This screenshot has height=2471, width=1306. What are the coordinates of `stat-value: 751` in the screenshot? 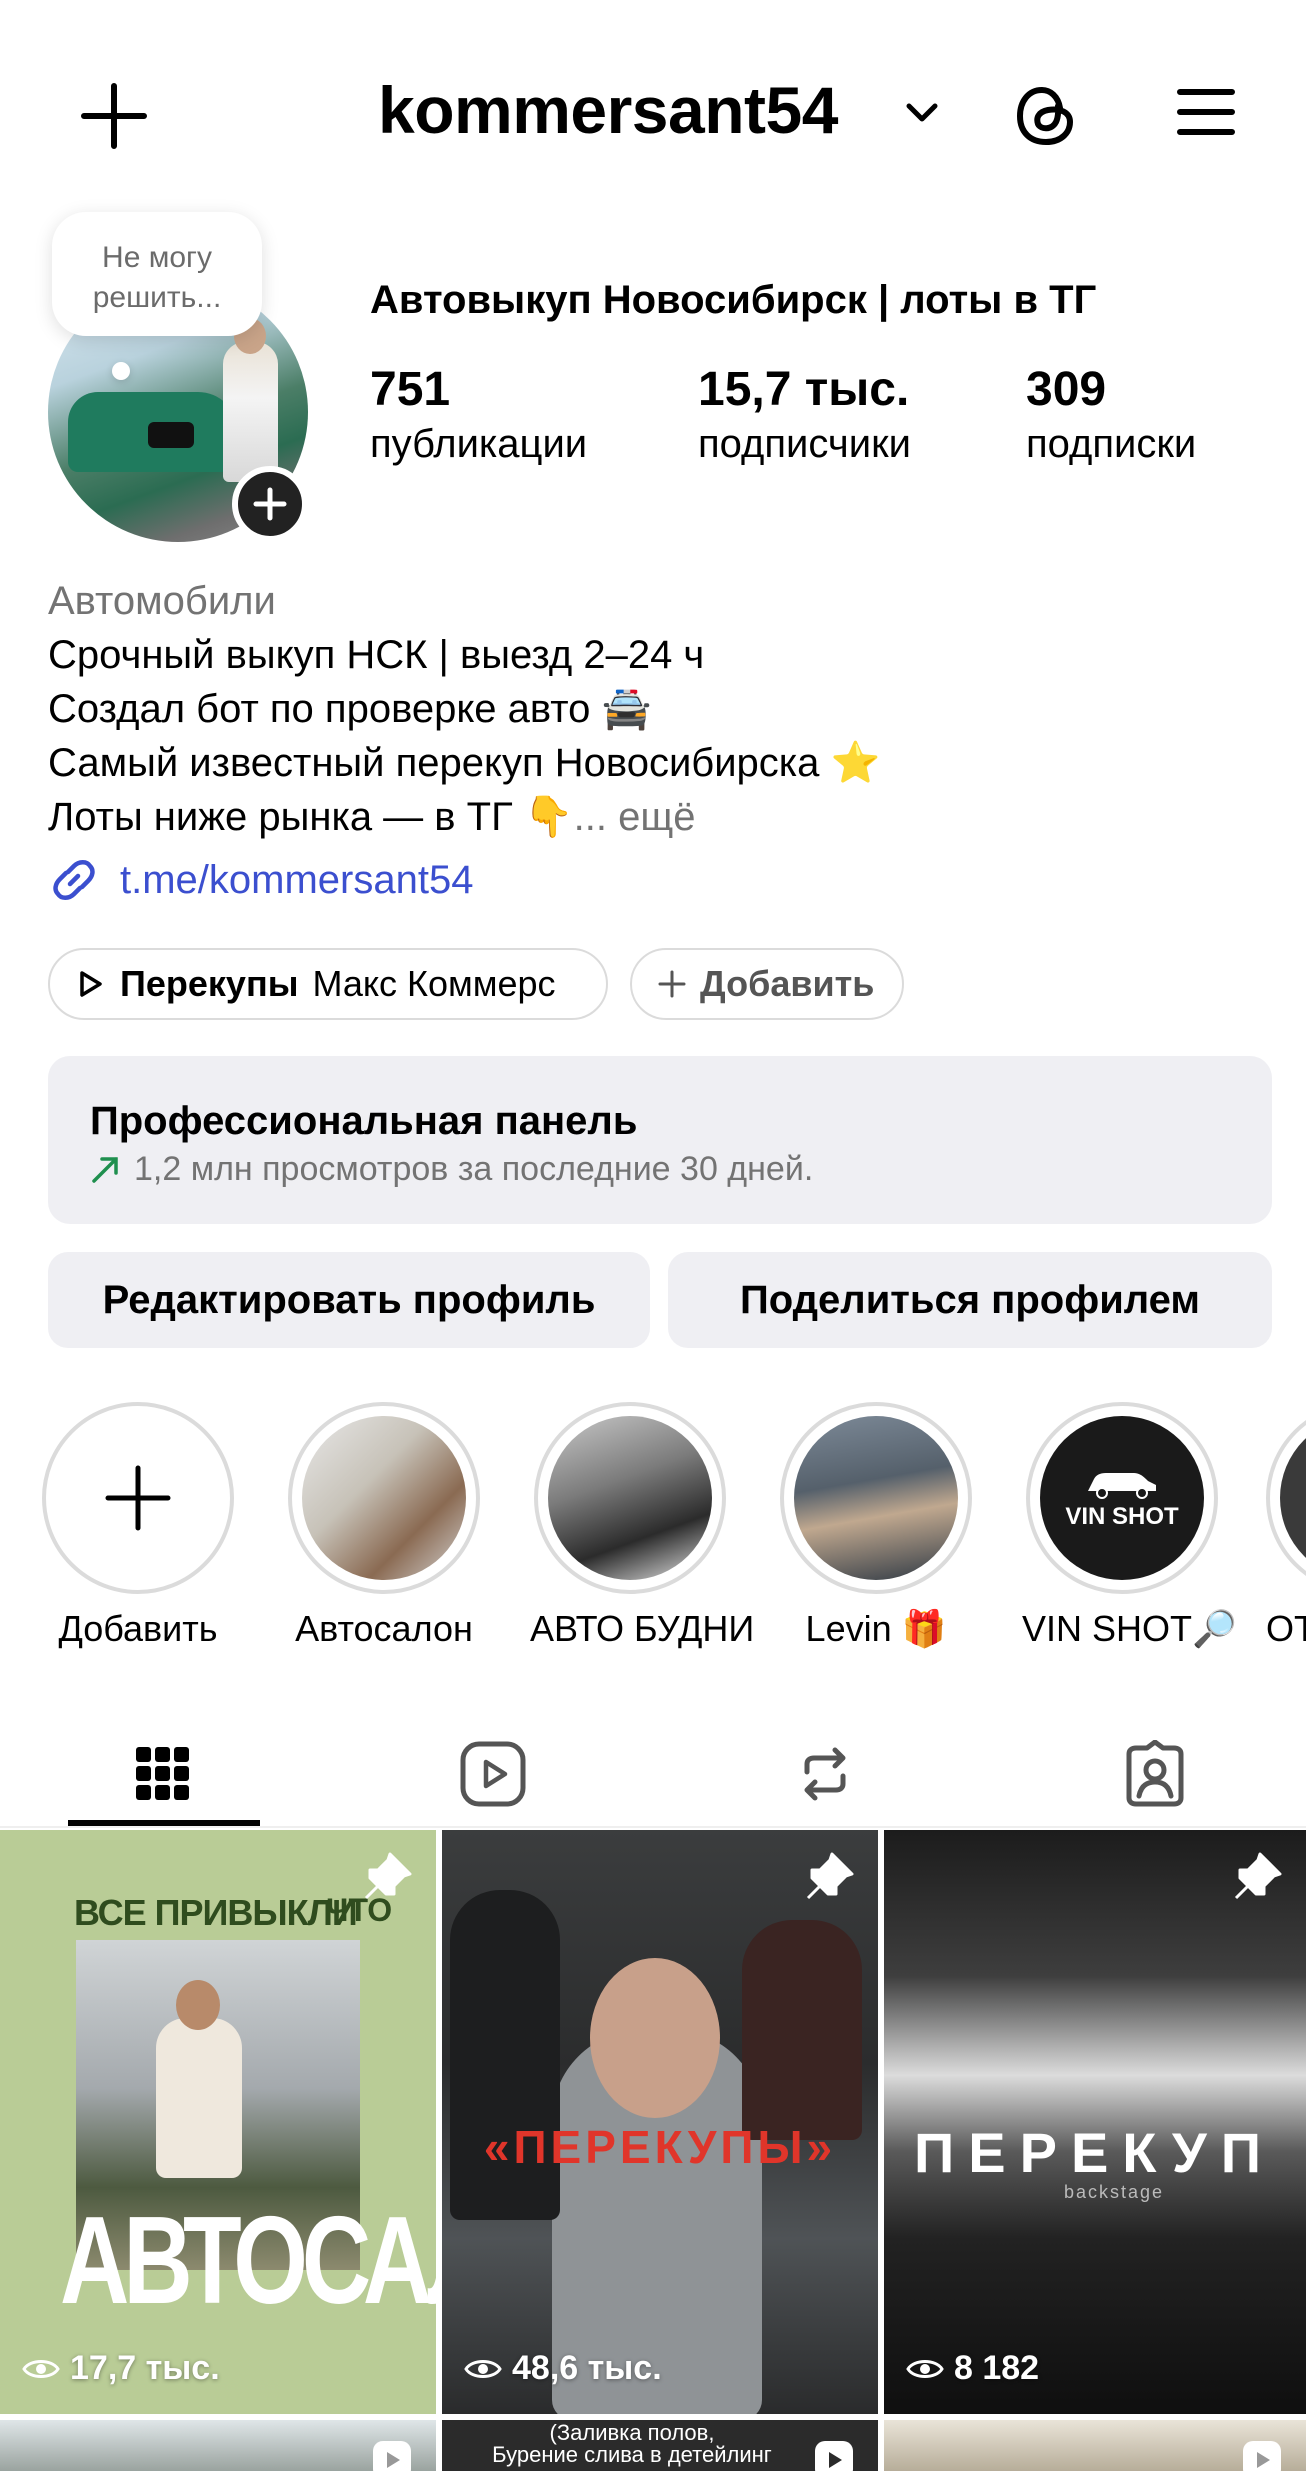 It's located at (410, 389).